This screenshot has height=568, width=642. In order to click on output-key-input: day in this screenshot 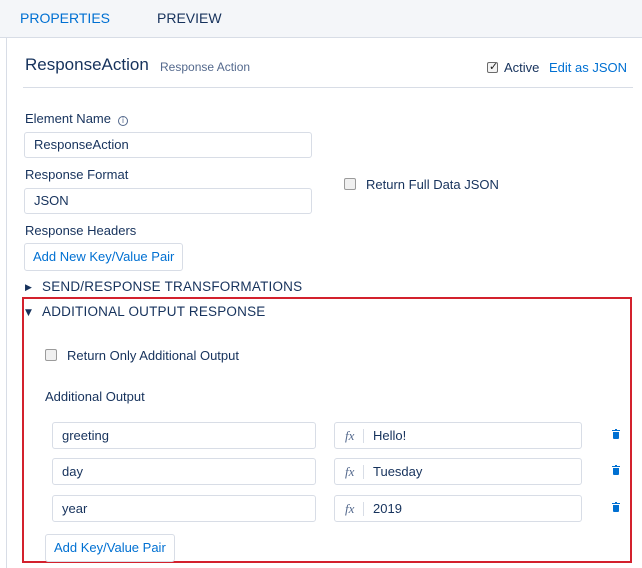, I will do `click(184, 471)`.